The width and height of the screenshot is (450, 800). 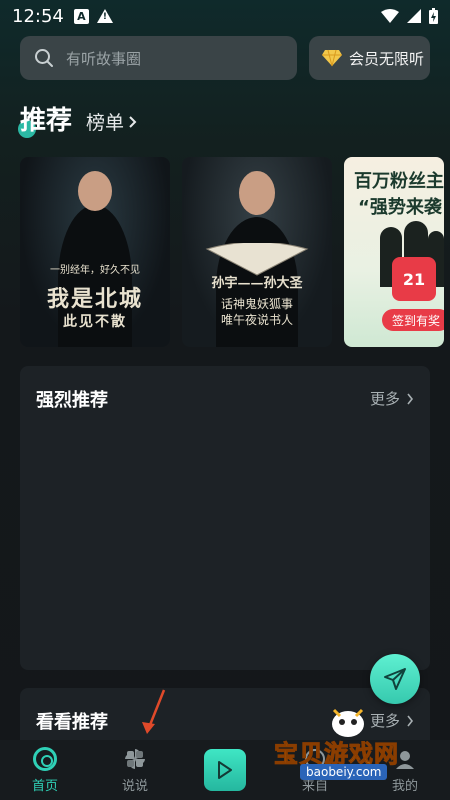 I want to click on nav-play, so click(x=225, y=770).